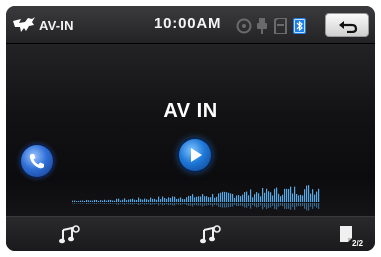  Describe the element at coordinates (190, 233) in the screenshot. I see `bottom-bar: 2/2` at that location.